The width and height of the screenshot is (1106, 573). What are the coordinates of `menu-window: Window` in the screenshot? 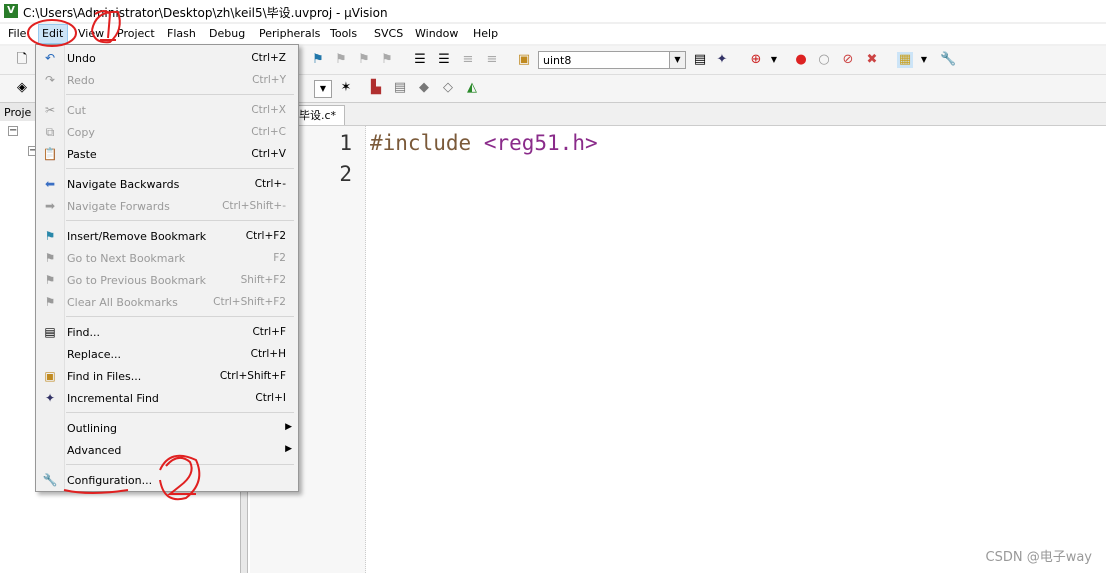 It's located at (436, 33).